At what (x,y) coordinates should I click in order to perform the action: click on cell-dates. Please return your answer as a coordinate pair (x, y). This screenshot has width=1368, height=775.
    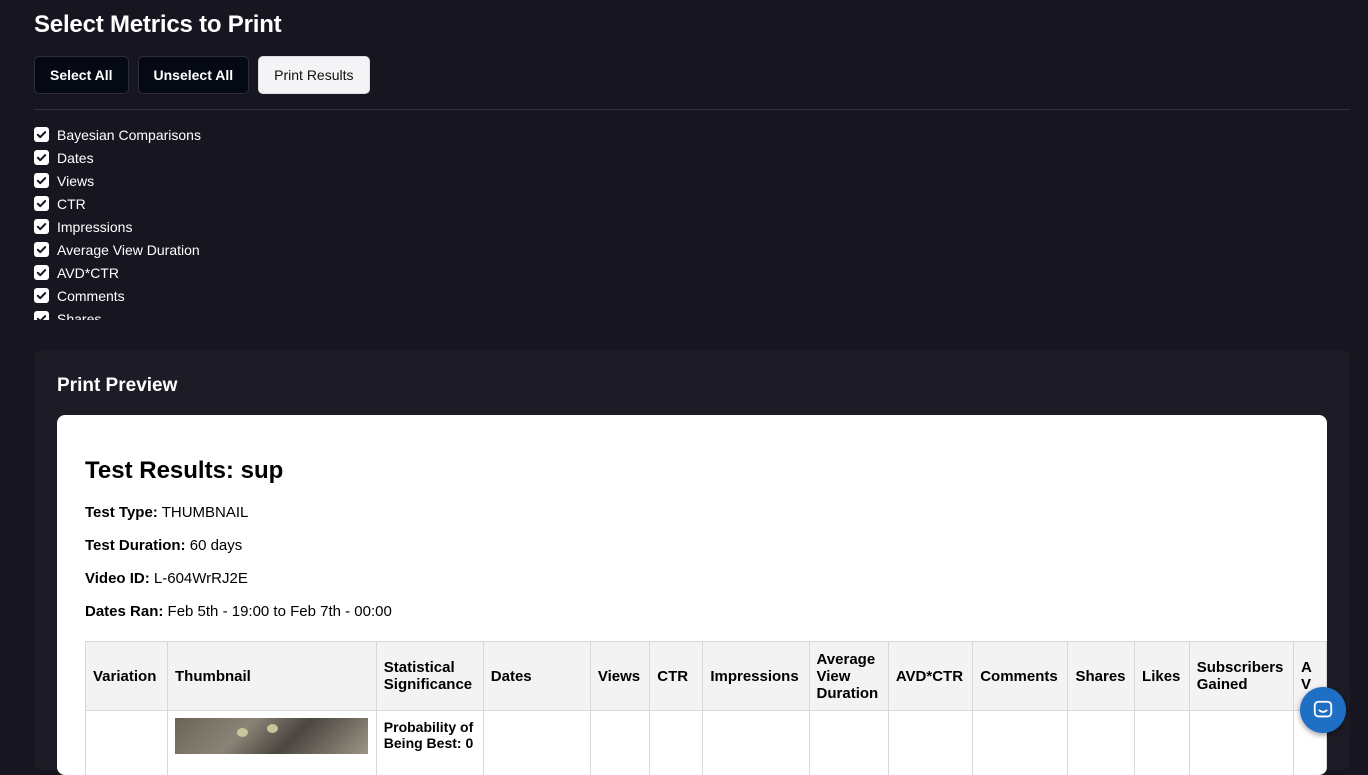
    Looking at the image, I should click on (536, 743).